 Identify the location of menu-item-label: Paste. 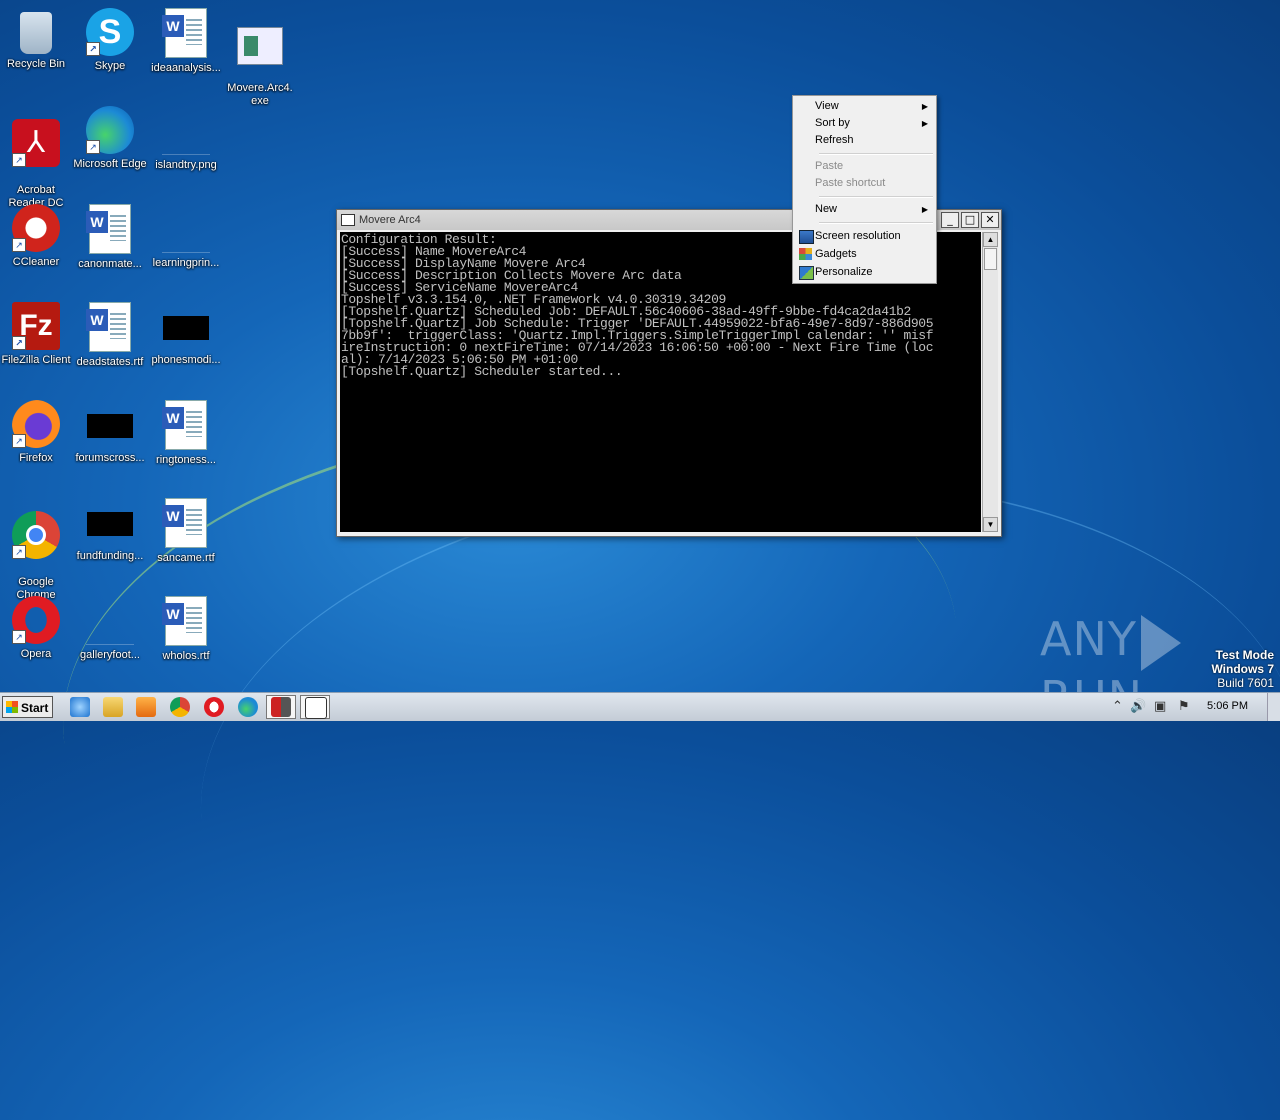
(829, 166).